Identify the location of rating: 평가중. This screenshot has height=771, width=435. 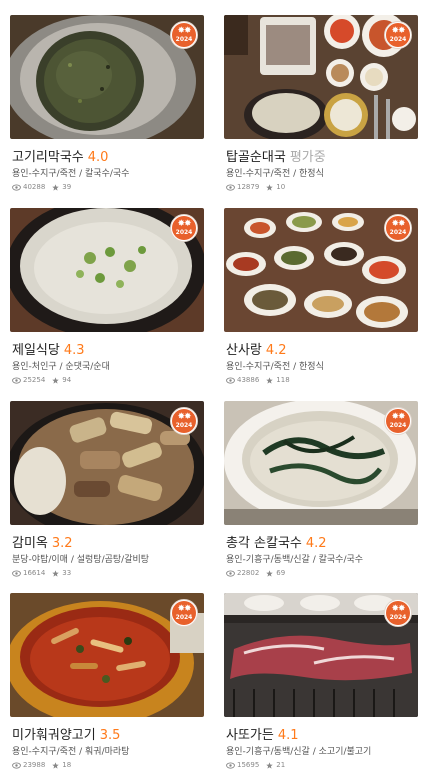
(307, 157).